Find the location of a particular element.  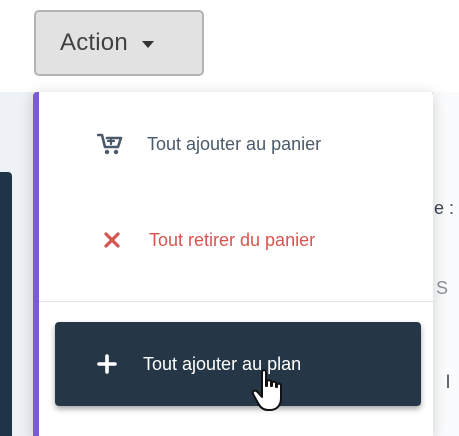

action-dropdown-button: Action is located at coordinates (119, 43).